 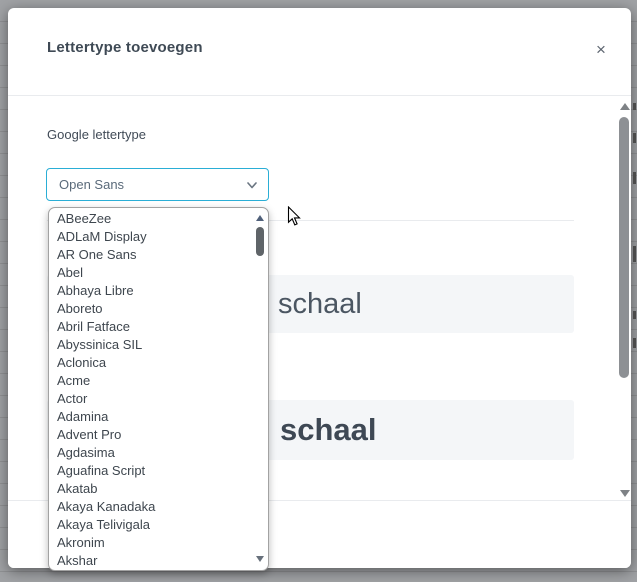 What do you see at coordinates (150, 507) in the screenshot?
I see `font-option: Akaya Kanadaka` at bounding box center [150, 507].